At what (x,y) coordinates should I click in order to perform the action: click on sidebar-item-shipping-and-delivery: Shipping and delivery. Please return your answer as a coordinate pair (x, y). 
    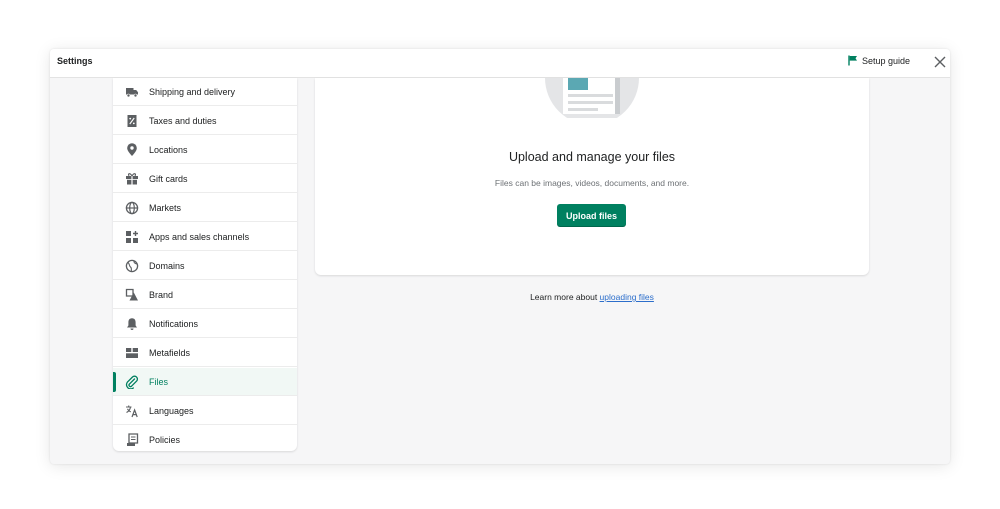
    Looking at the image, I should click on (205, 92).